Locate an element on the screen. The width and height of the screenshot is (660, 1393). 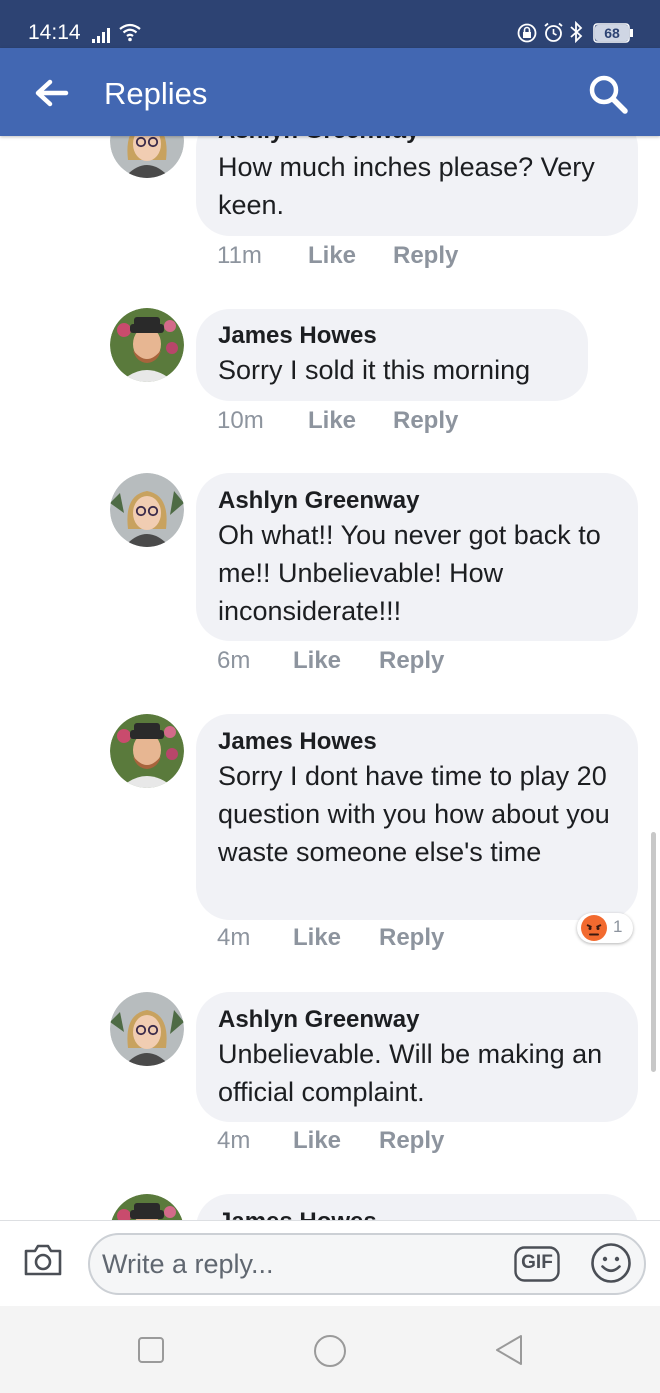
bluetooth-icon is located at coordinates (576, 32).